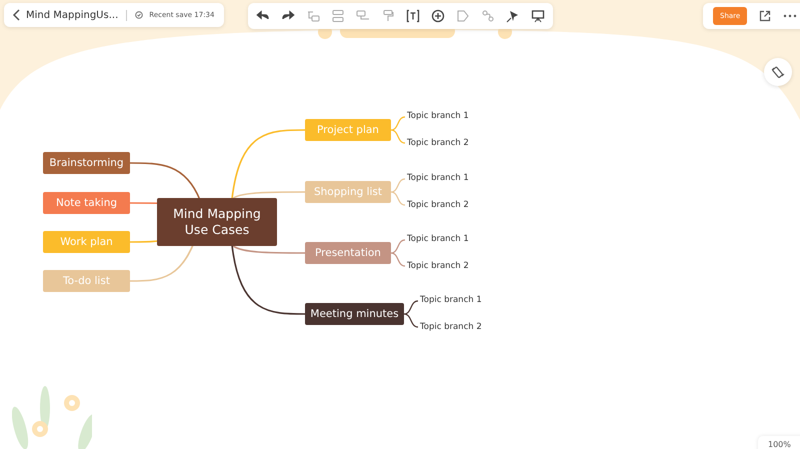 Image resolution: width=800 pixels, height=449 pixels. What do you see at coordinates (139, 15) in the screenshot?
I see `check-circle-icon` at bounding box center [139, 15].